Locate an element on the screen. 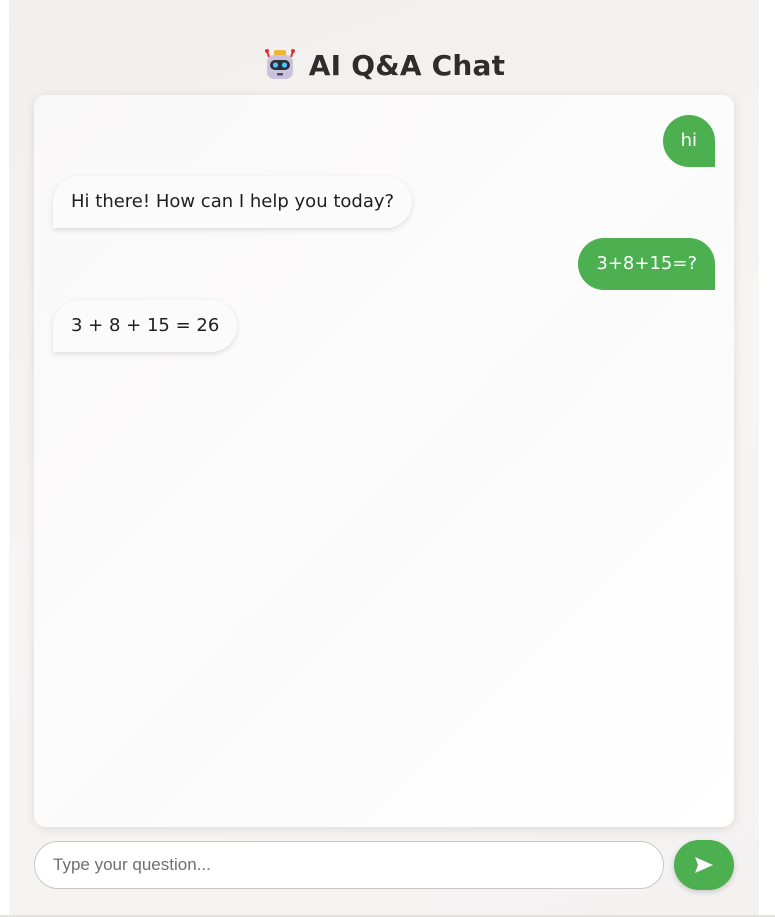 The width and height of the screenshot is (775, 917). question-input is located at coordinates (349, 865).